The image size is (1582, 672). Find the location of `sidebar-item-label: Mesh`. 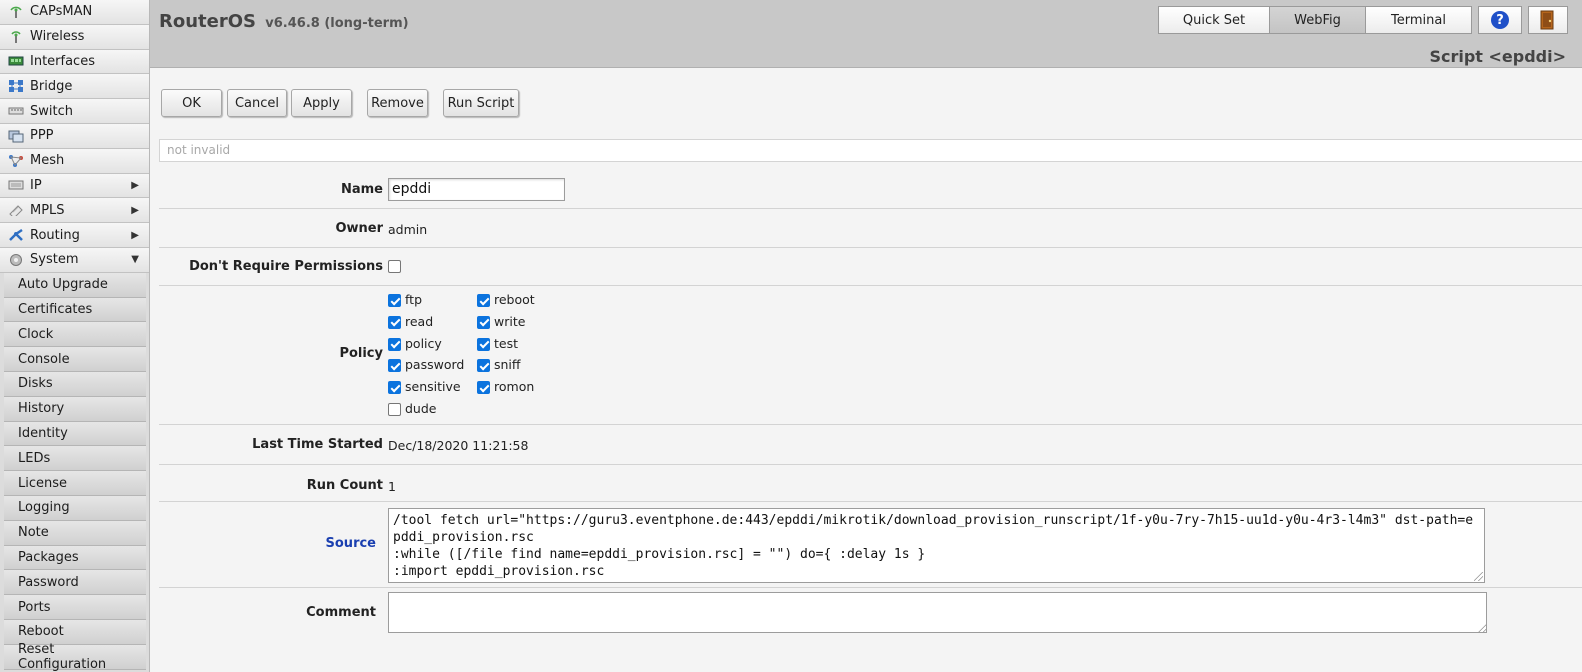

sidebar-item-label: Mesh is located at coordinates (47, 161).